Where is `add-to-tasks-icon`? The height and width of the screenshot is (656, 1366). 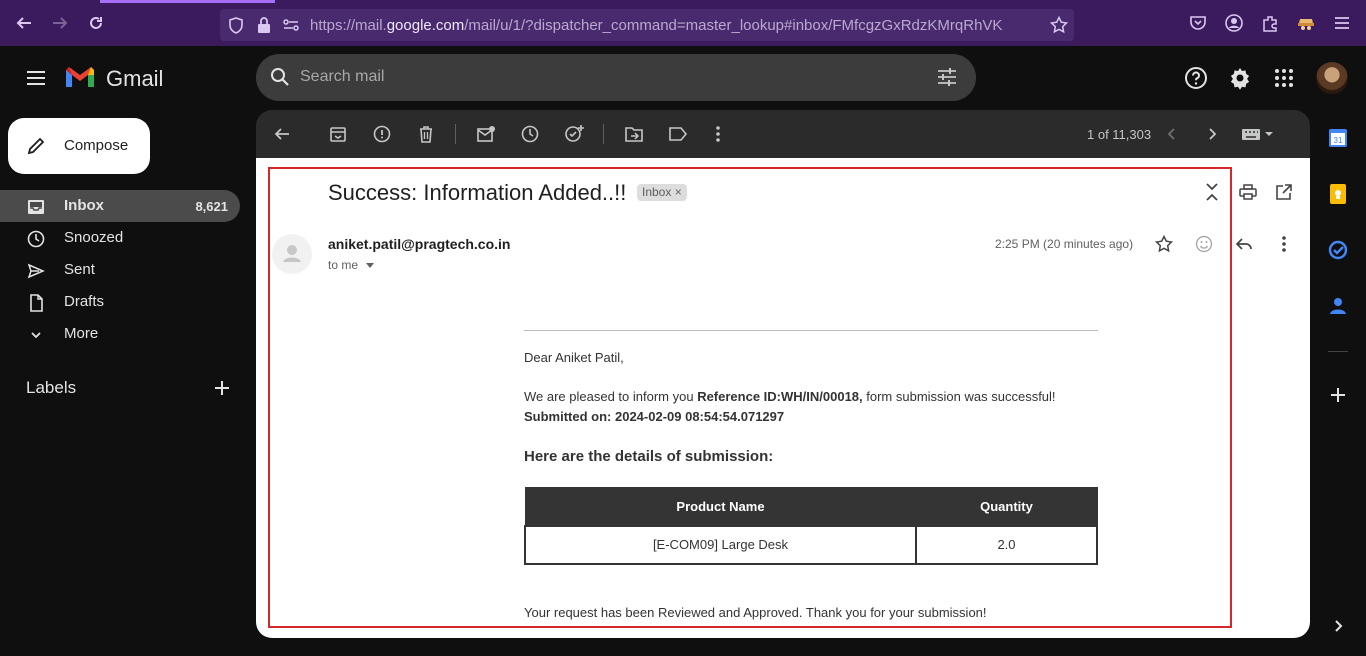 add-to-tasks-icon is located at coordinates (574, 134).